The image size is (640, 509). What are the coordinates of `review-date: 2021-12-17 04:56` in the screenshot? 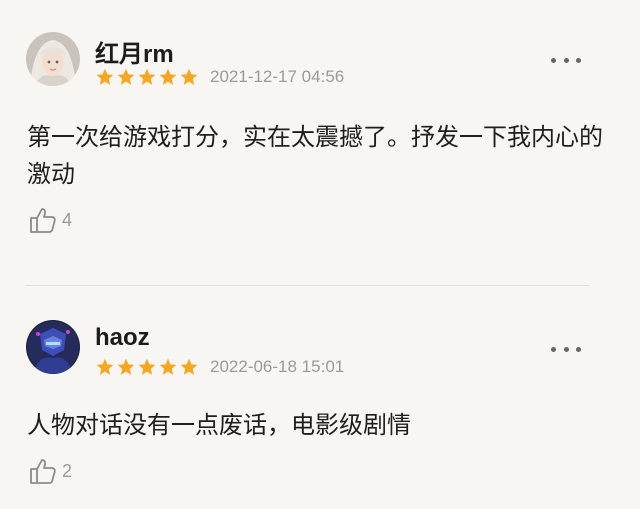 It's located at (277, 76).